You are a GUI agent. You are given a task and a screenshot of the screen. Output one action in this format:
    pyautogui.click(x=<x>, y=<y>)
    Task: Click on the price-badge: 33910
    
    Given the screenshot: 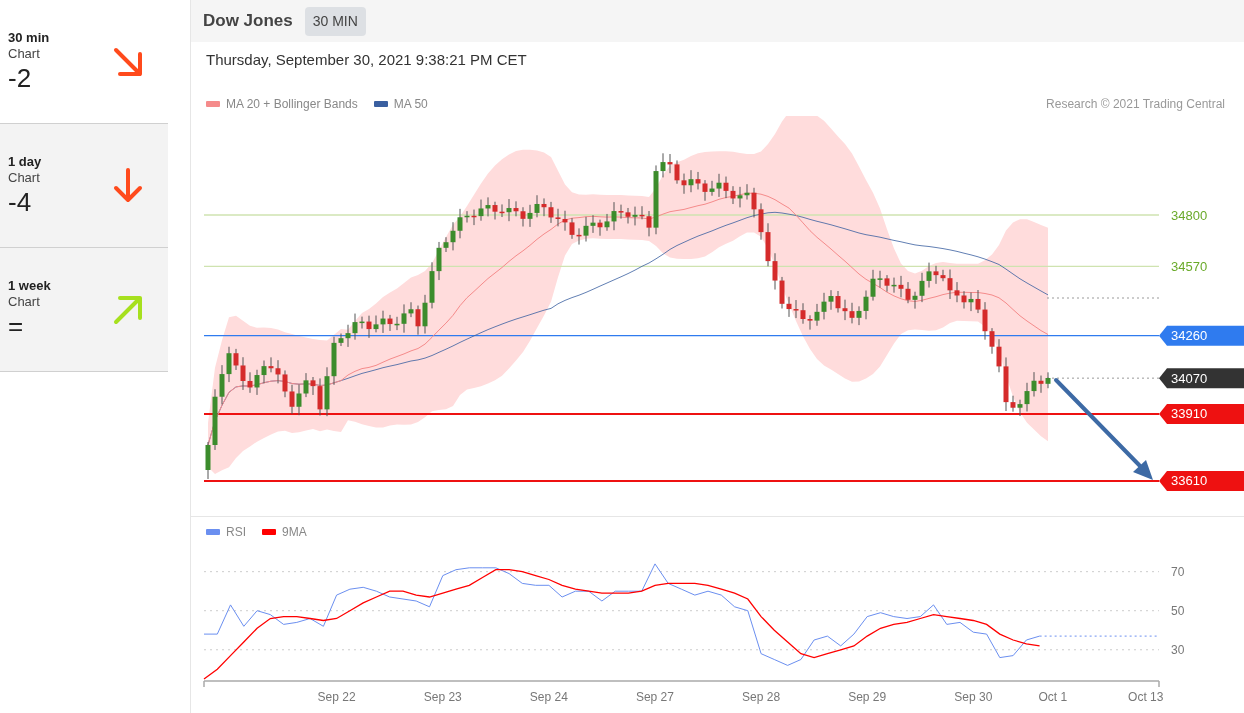 What is the action you would take?
    pyautogui.click(x=1201, y=413)
    